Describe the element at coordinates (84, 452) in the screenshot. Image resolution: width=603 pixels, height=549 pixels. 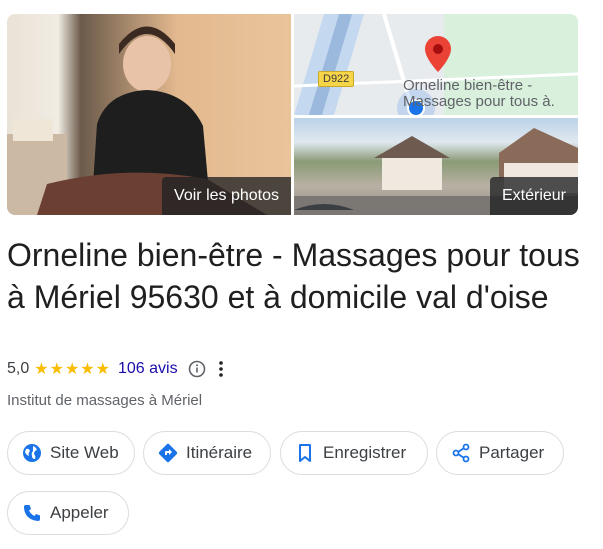
I see `website-label: Site Web` at that location.